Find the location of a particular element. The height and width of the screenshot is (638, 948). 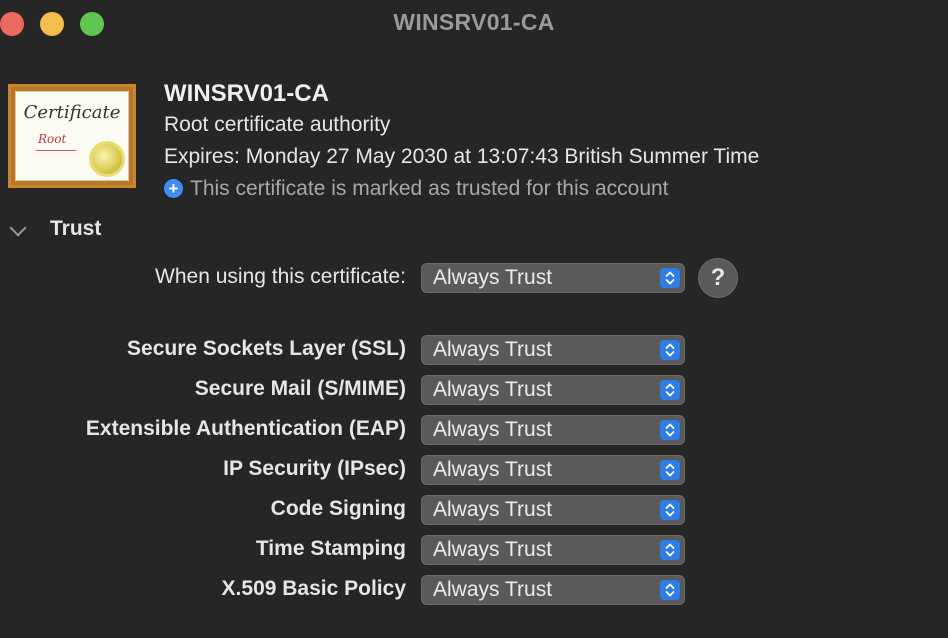

smime-popup: Always Trust is located at coordinates (553, 390).